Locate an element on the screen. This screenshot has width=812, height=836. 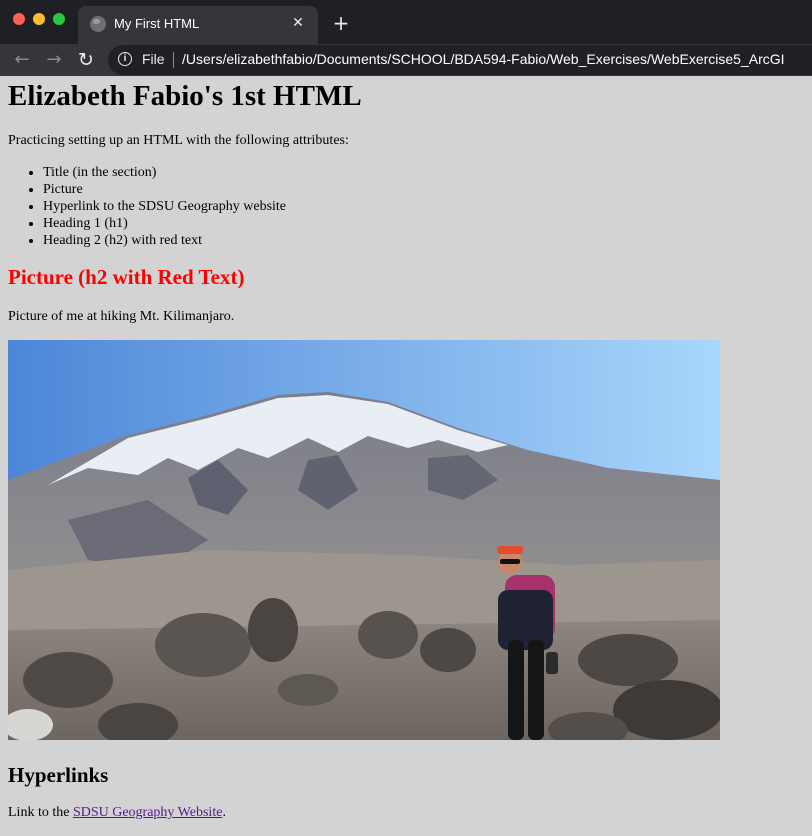
page-heading-h1: Elizabeth Fabio's 1st HTML is located at coordinates (185, 96).